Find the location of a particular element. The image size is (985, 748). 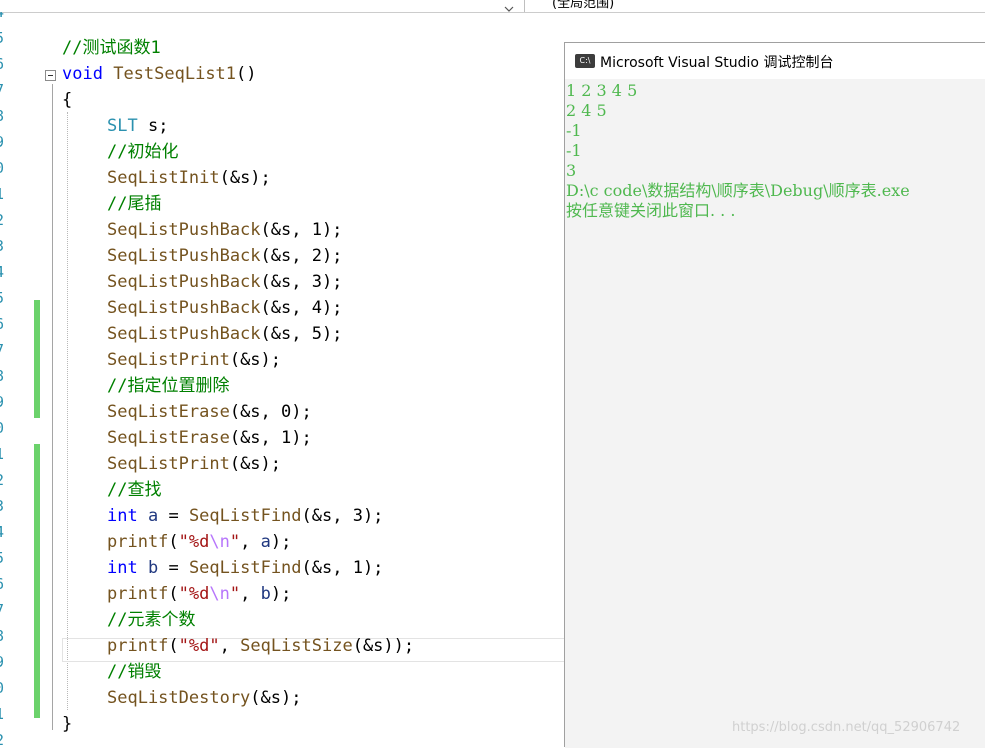

code-token: (&s, 2); is located at coordinates (301, 256).